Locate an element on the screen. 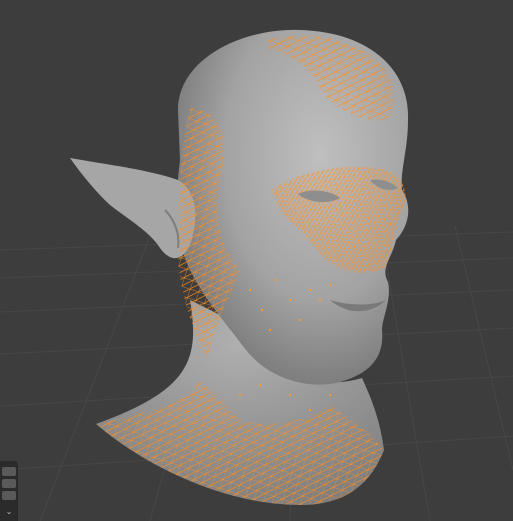 This screenshot has height=521, width=513. side-panel-stub: ⌄ is located at coordinates (9, 491).